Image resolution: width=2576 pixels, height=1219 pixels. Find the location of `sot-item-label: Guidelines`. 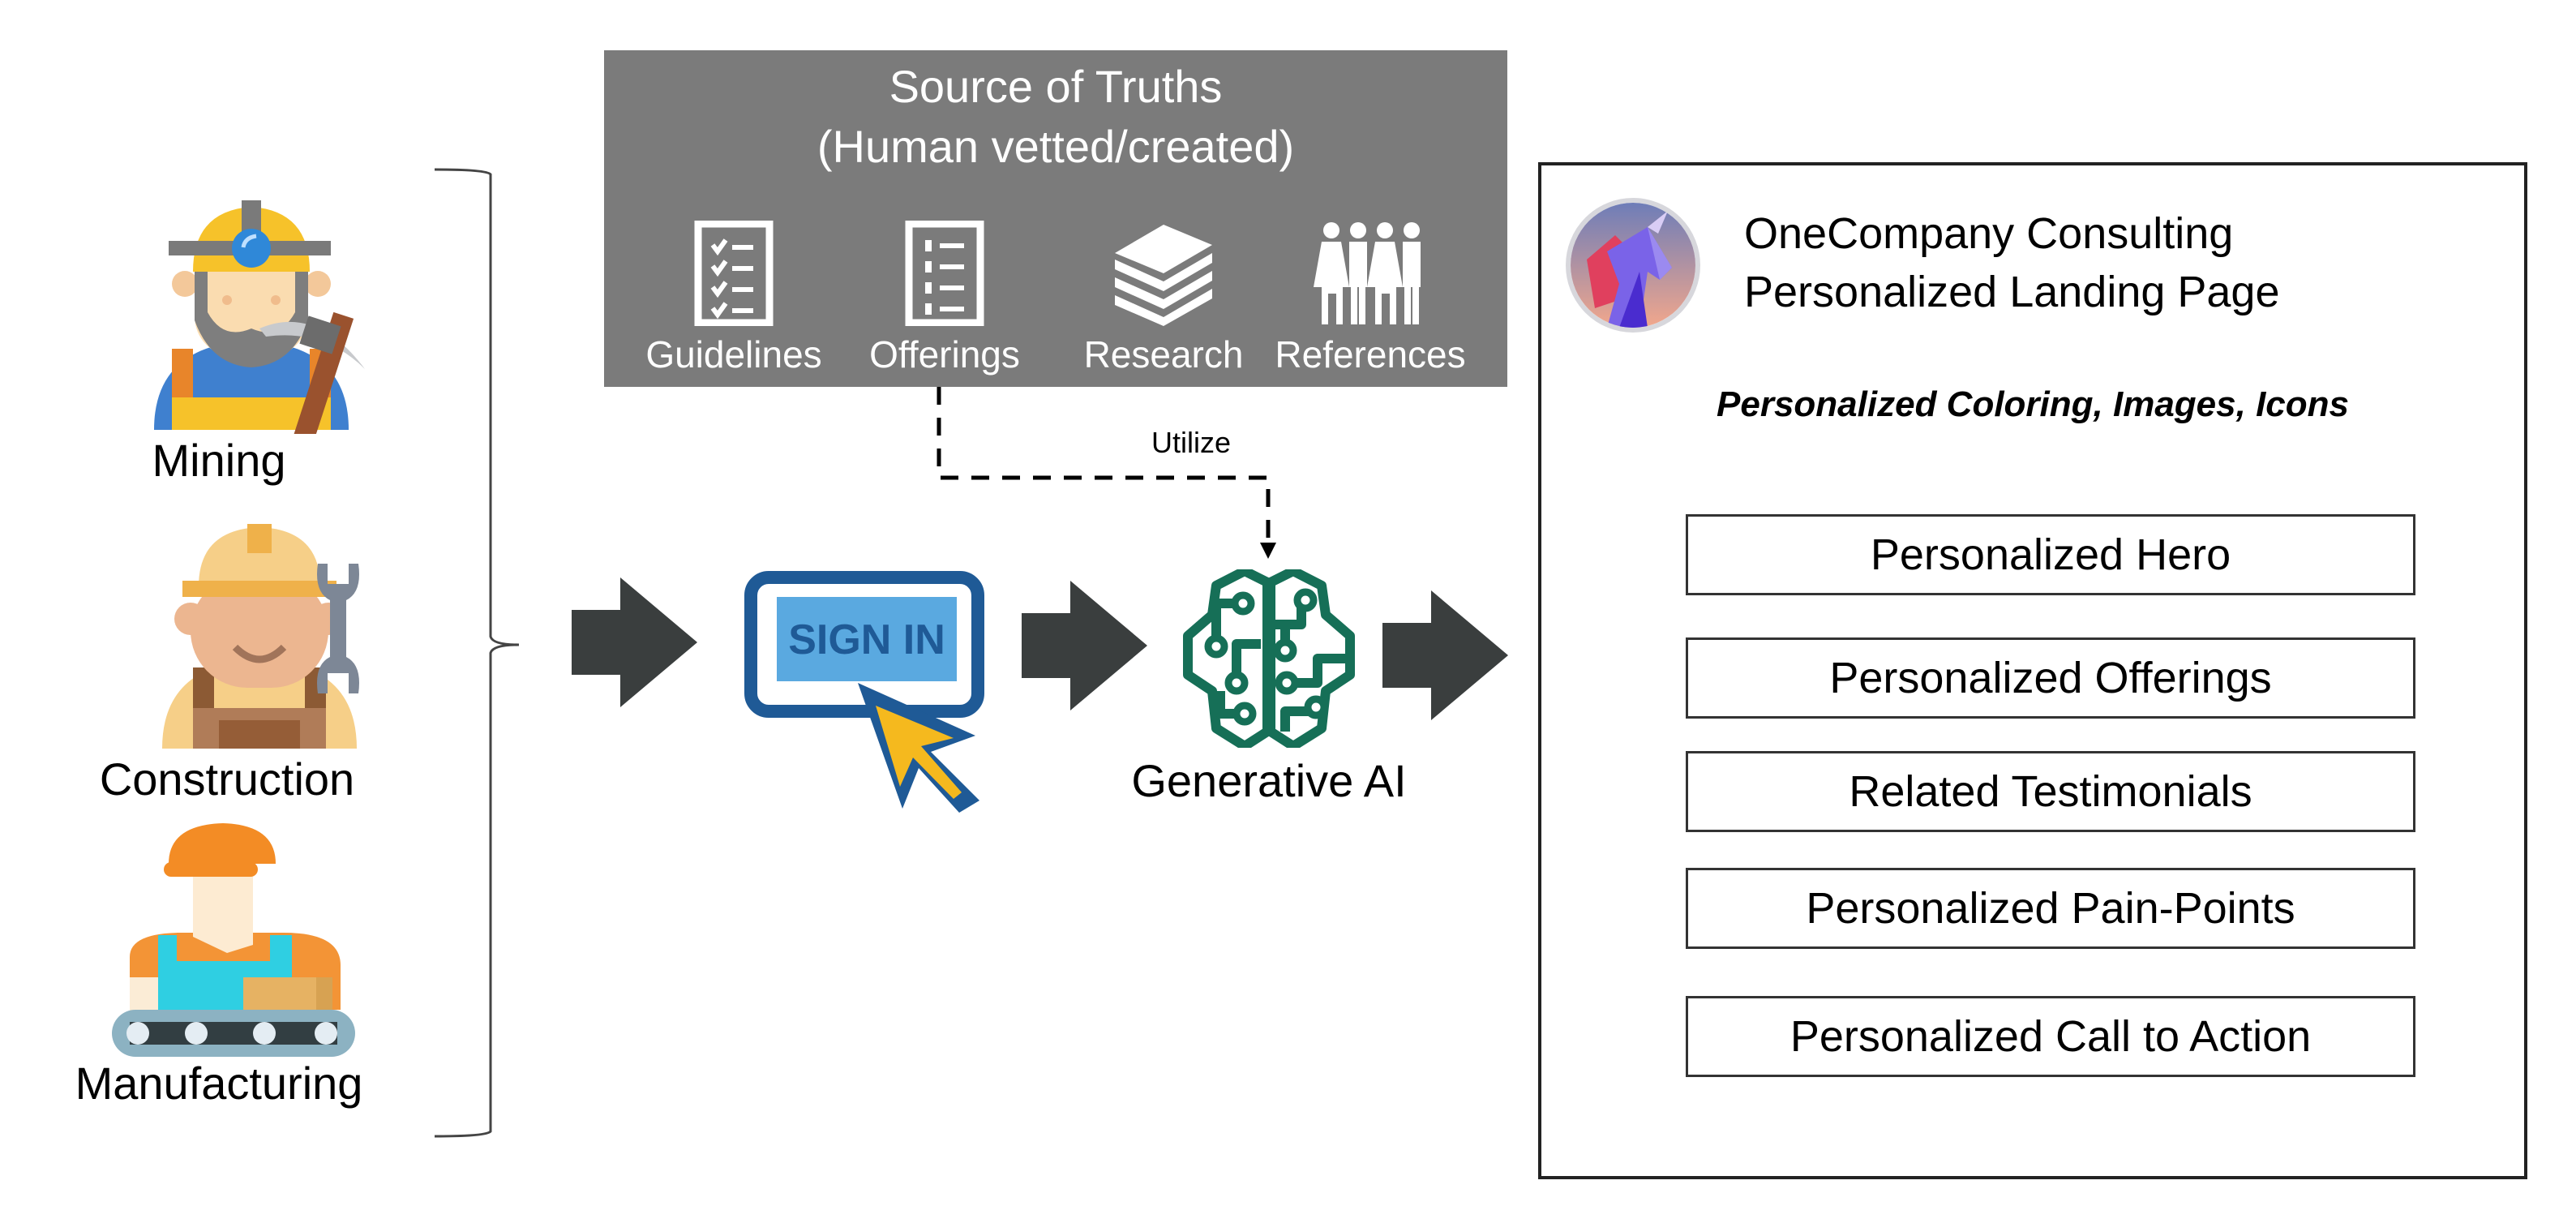

sot-item-label: Guidelines is located at coordinates (733, 354).